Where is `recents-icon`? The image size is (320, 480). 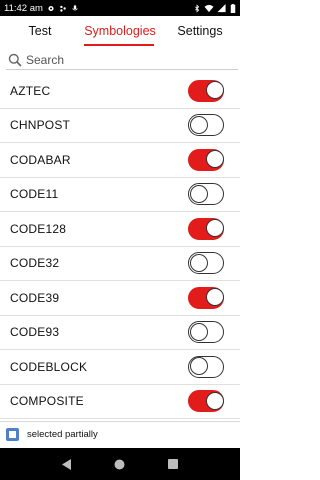
recents-icon is located at coordinates (173, 464).